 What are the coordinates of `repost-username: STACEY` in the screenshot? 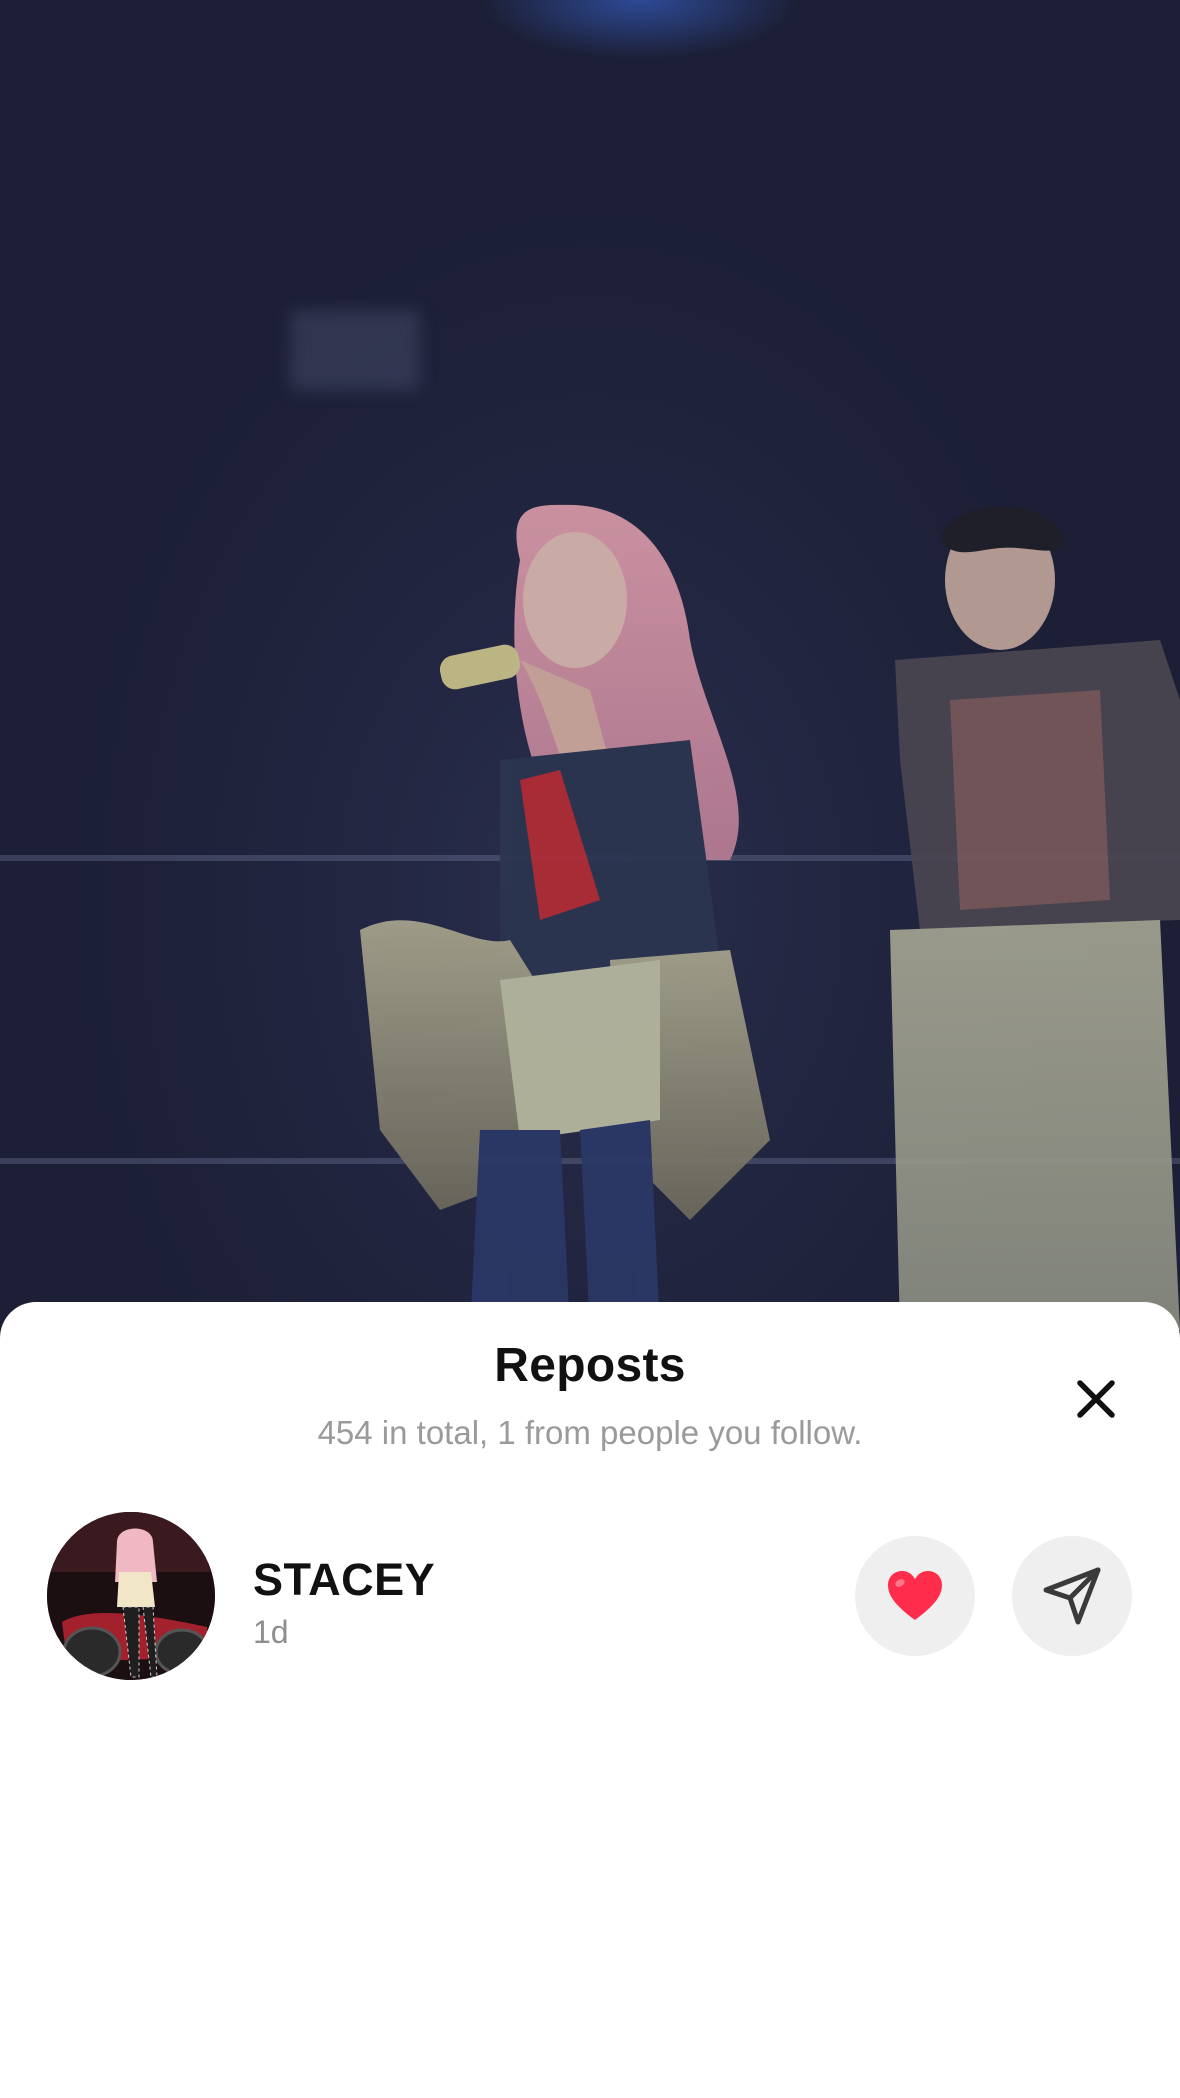 It's located at (344, 1580).